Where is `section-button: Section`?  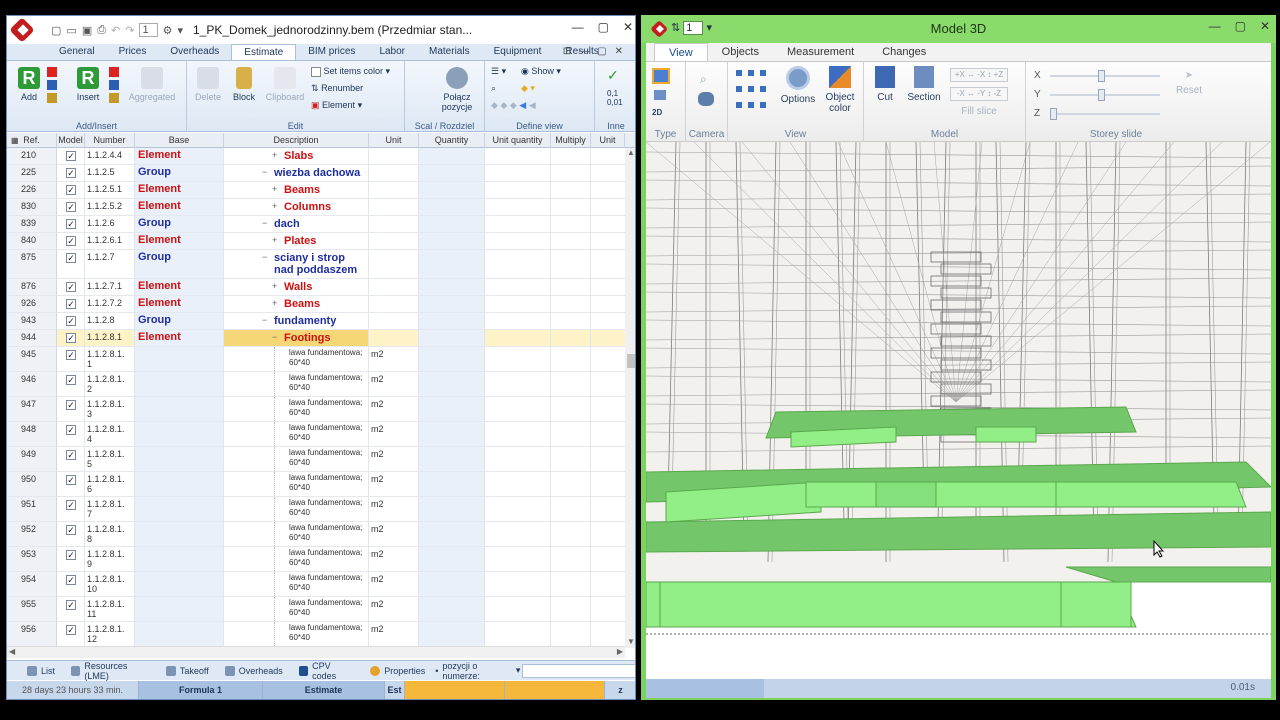 section-button: Section is located at coordinates (924, 84).